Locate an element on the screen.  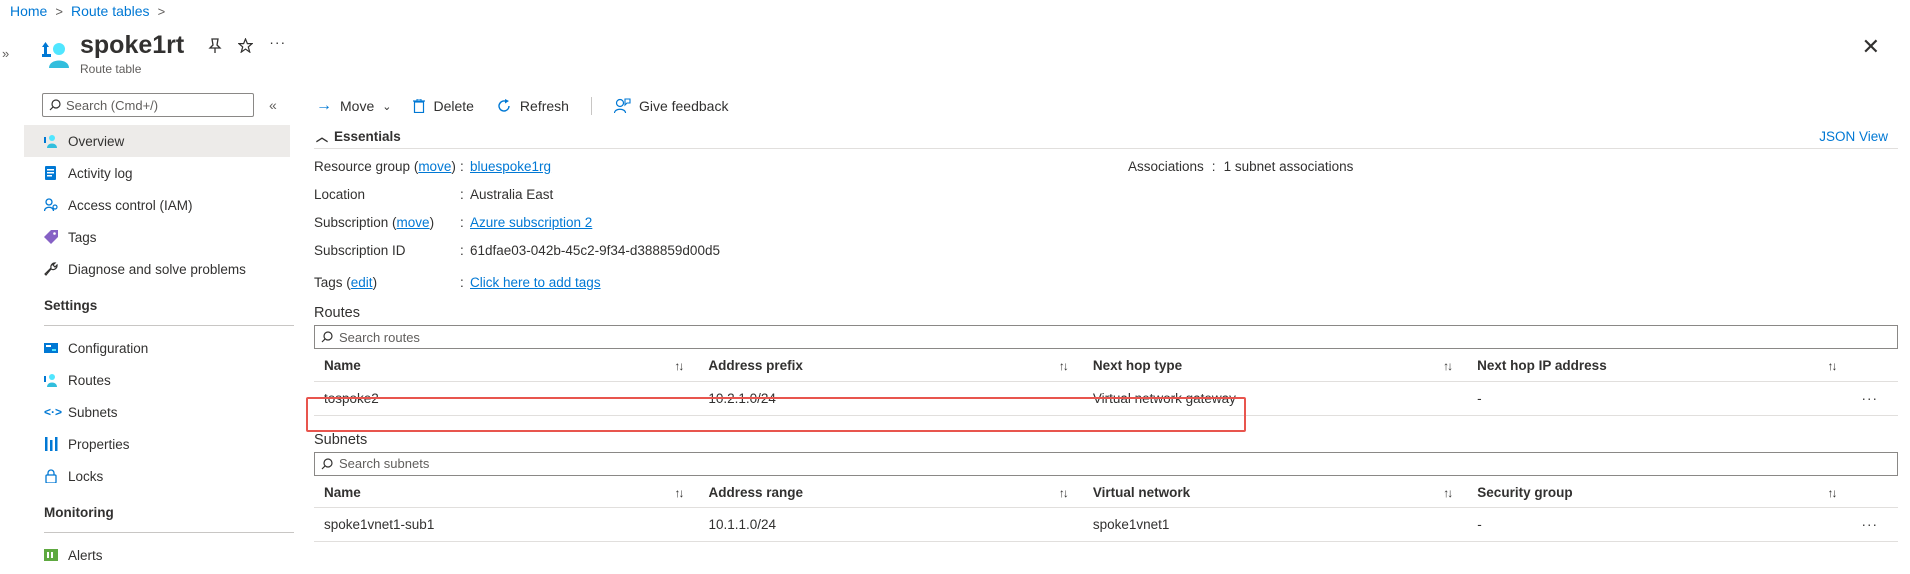
nav-item-label: Access control (IAM) is located at coordinates (130, 205).